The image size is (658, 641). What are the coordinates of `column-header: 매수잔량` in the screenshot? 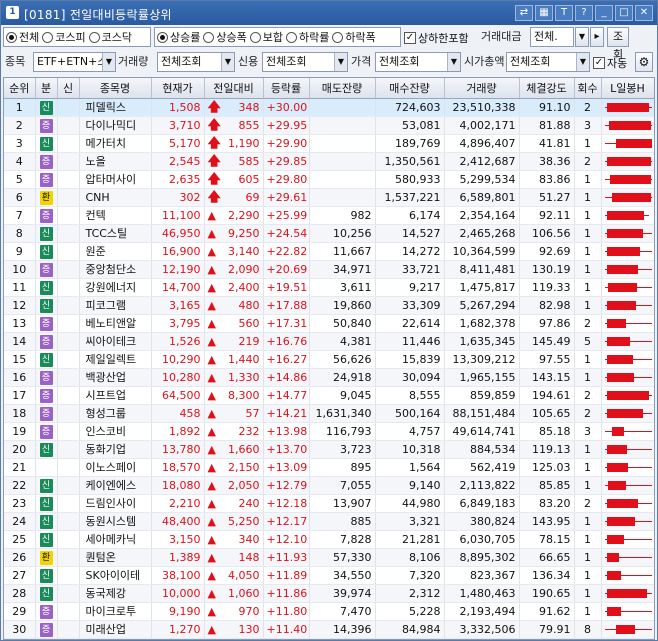 It's located at (410, 88).